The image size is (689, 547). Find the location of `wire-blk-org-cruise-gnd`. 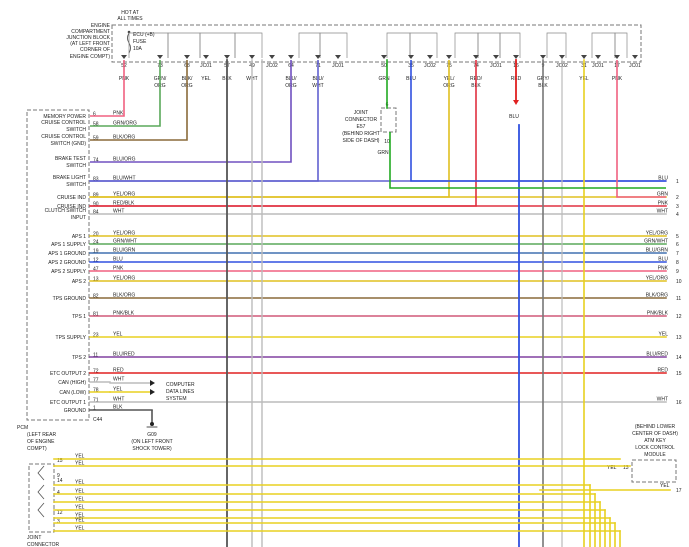

wire-blk-org-cruise-gnd is located at coordinates (139, 100).